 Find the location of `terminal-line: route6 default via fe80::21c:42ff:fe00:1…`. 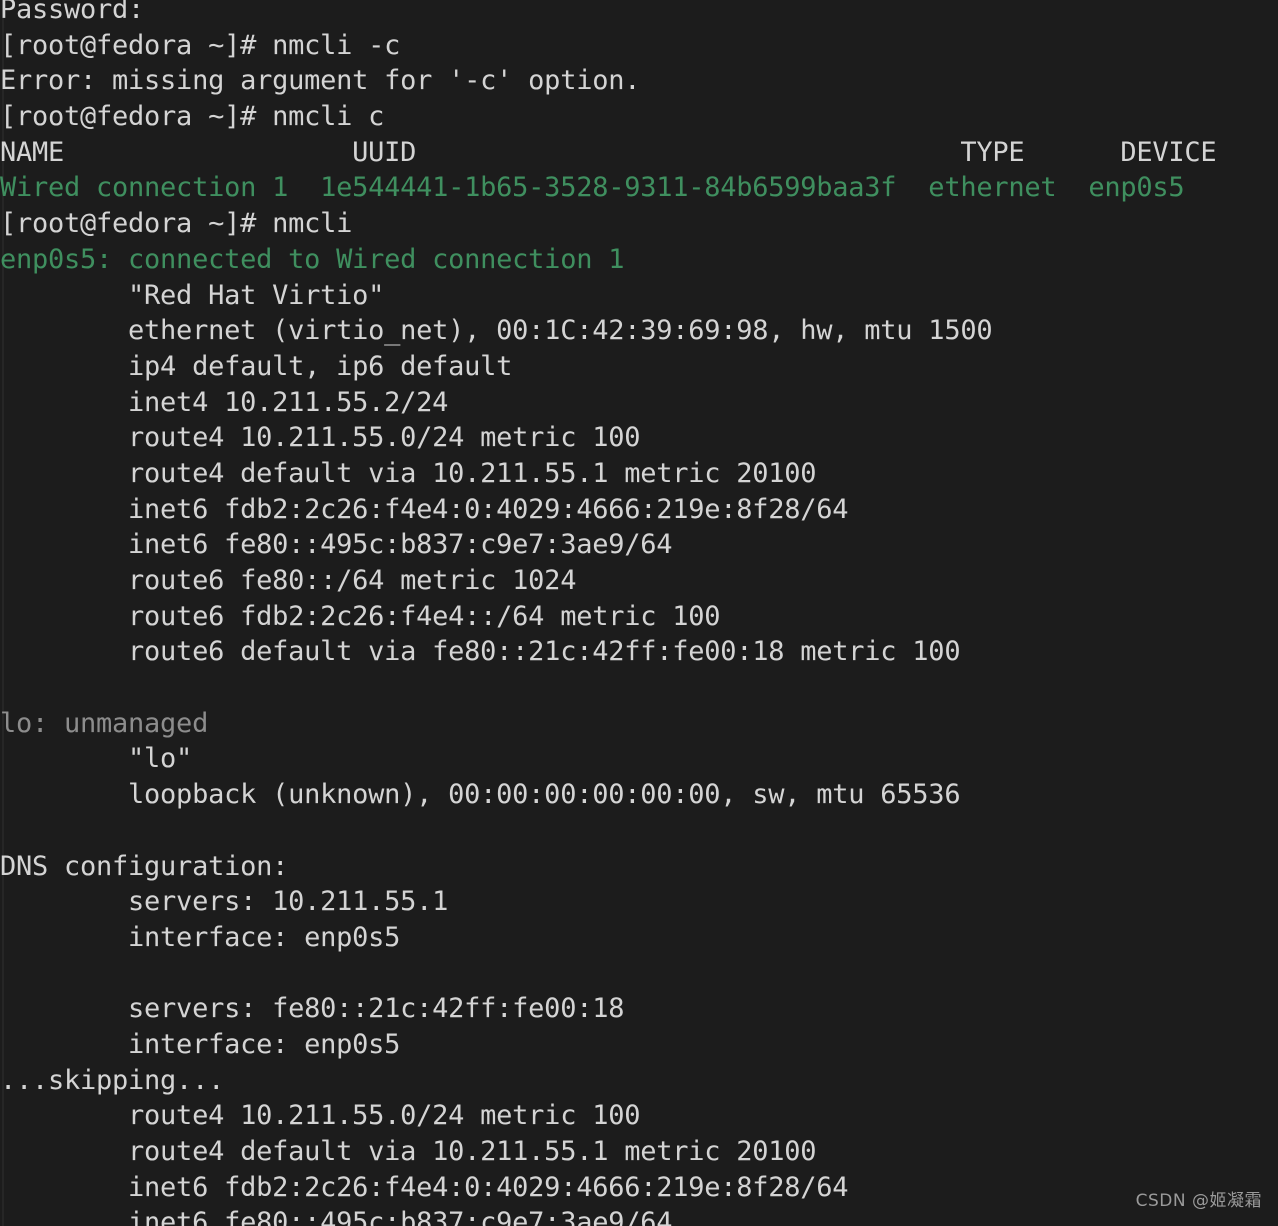

terminal-line: route6 default via fe80::21c:42ff:fe00:1… is located at coordinates (480, 652).